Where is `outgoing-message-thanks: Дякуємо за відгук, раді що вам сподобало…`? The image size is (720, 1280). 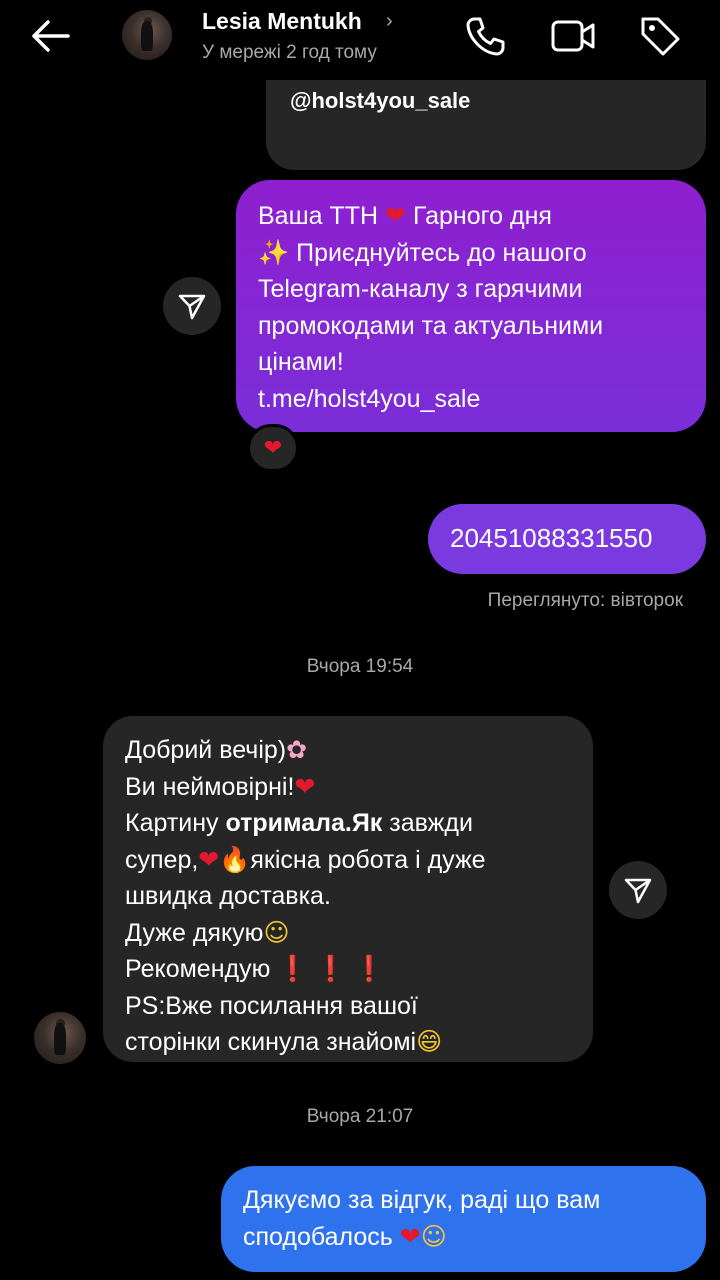 outgoing-message-thanks: Дякуємо за відгук, раді що вам сподобало… is located at coordinates (463, 1219).